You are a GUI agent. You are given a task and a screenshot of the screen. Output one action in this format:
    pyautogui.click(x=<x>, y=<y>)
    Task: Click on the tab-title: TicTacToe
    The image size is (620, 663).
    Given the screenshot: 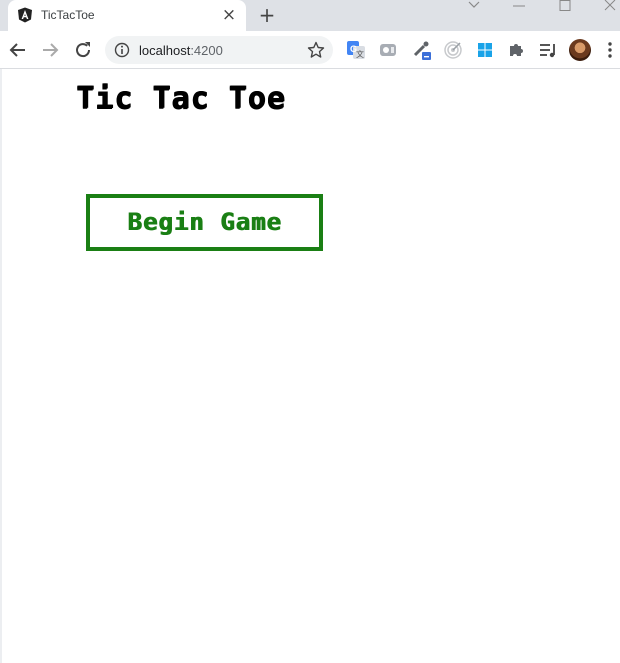 What is the action you would take?
    pyautogui.click(x=68, y=15)
    